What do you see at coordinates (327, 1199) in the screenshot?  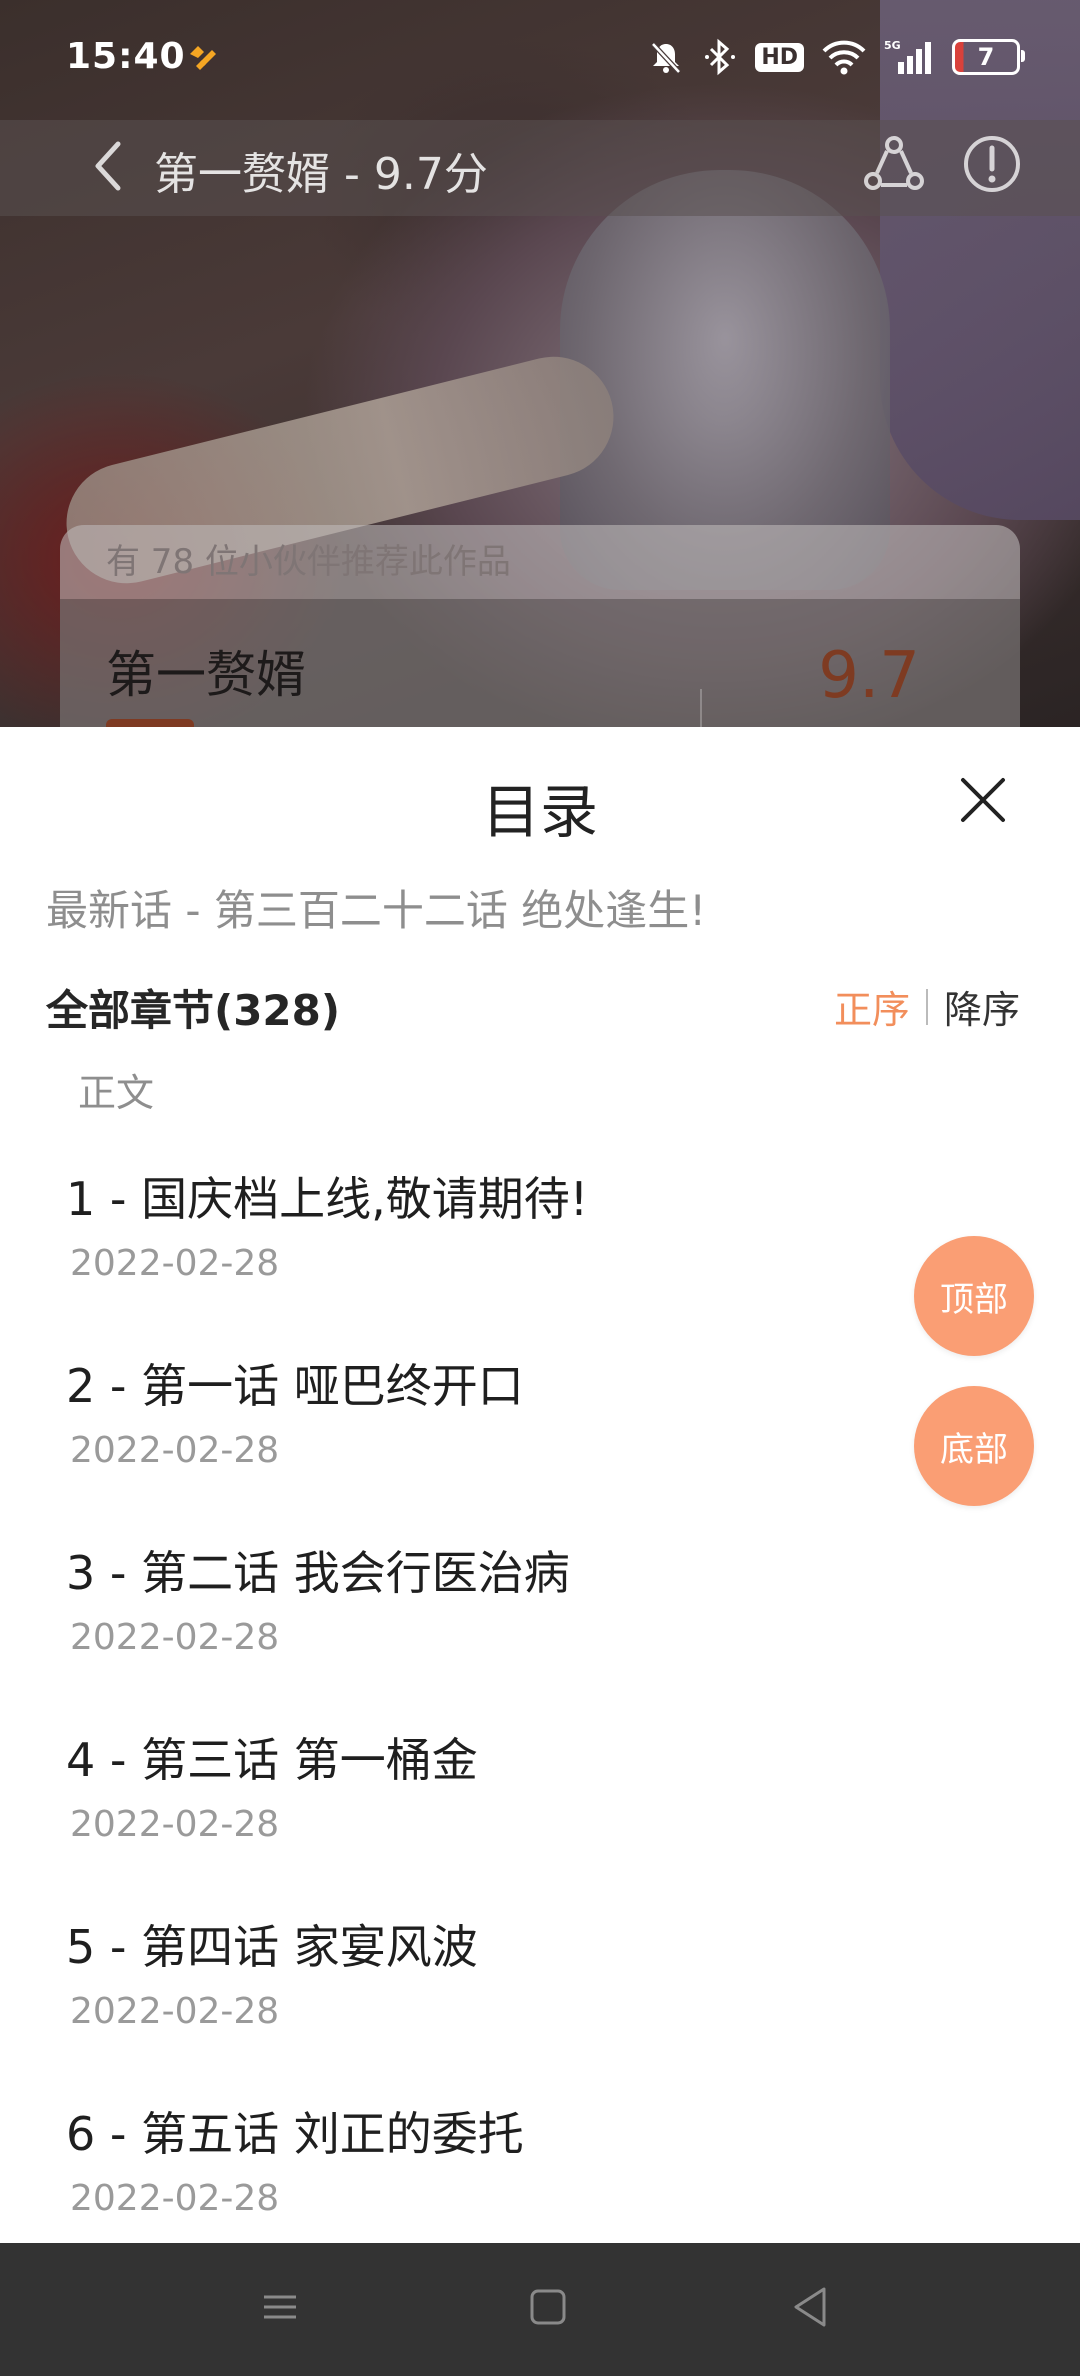 I see `chapter-title: 1 - 国庆档上线,敬请期待!` at bounding box center [327, 1199].